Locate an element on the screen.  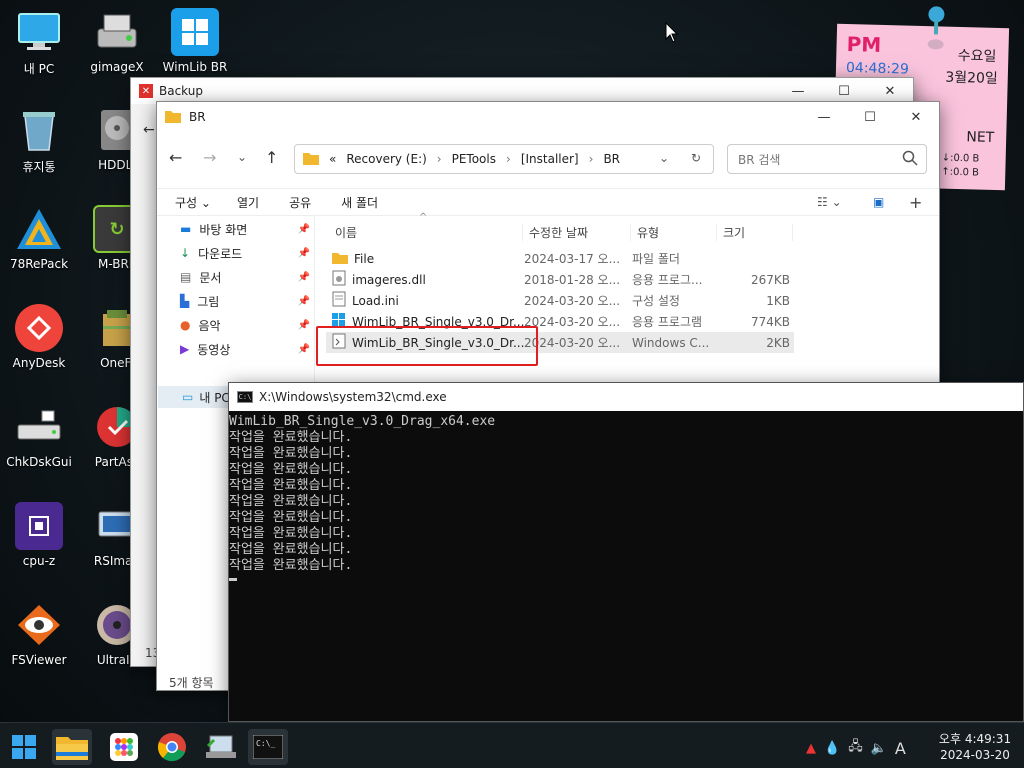
network-icon: 🖧 is located at coordinates (855, 748).